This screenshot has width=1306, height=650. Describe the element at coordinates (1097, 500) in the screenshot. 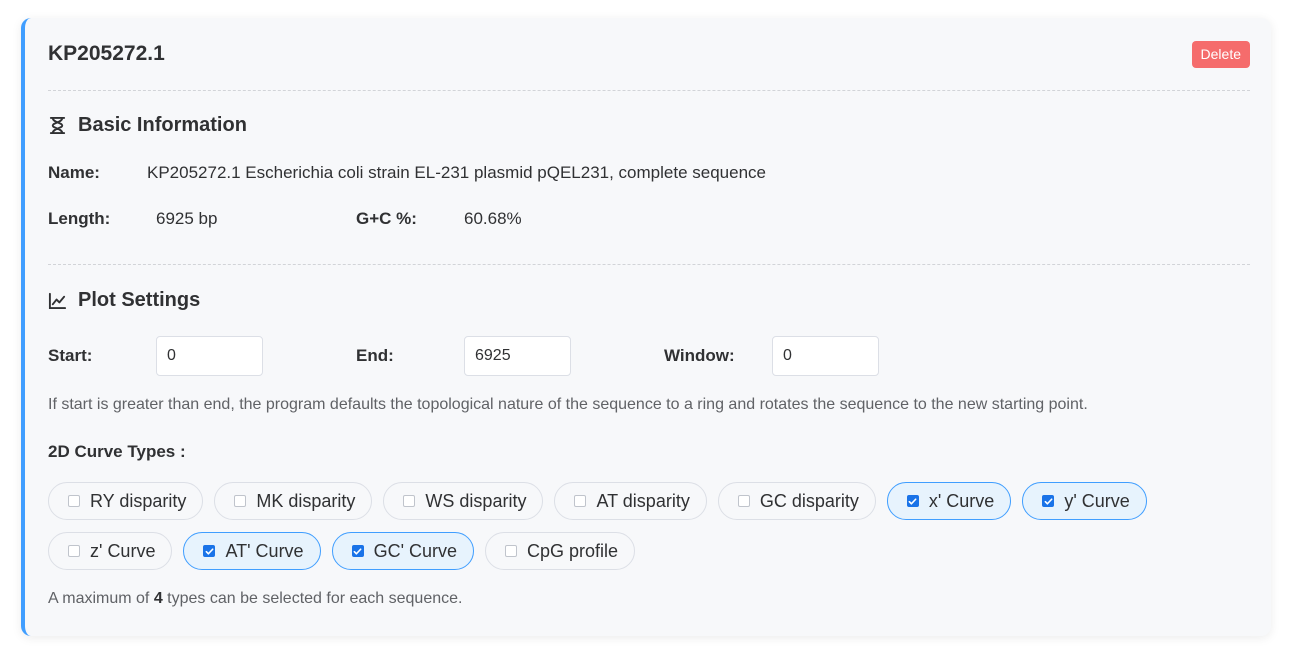

I see `curve-type-label: y' Curve` at that location.